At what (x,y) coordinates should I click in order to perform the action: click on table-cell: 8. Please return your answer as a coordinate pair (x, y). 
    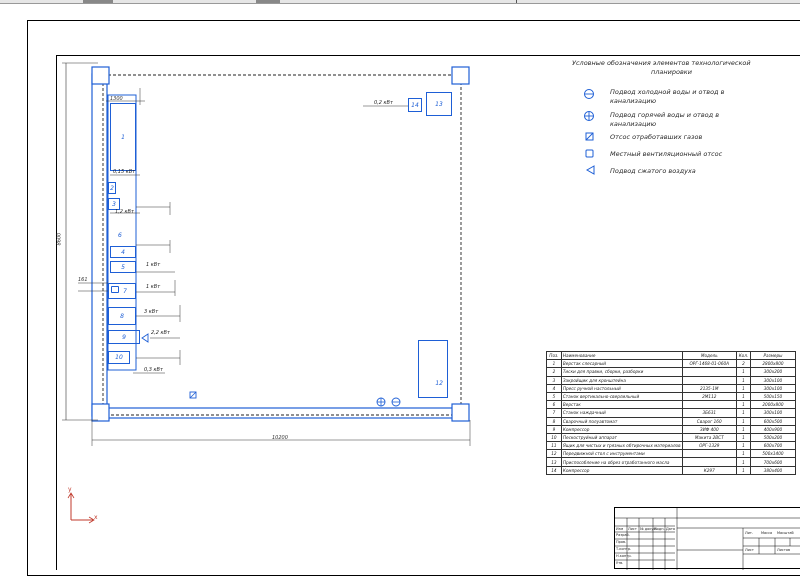
    Looking at the image, I should click on (554, 421).